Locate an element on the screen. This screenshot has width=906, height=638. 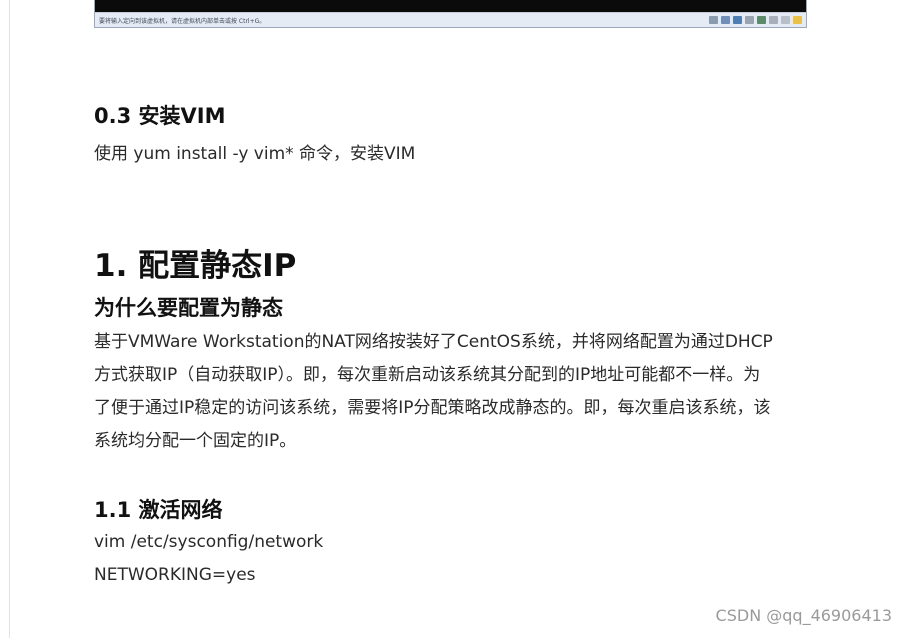
heading-install-vim: 0.3 安装VIM is located at coordinates (160, 116).